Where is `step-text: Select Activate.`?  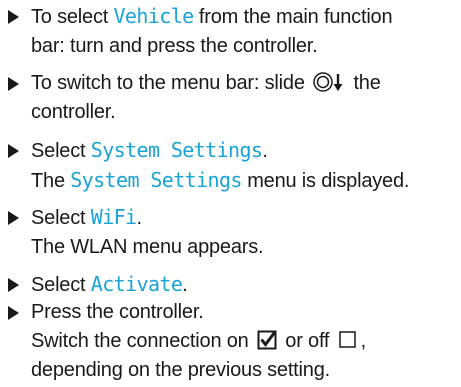 step-text: Select Activate. is located at coordinates (244, 285).